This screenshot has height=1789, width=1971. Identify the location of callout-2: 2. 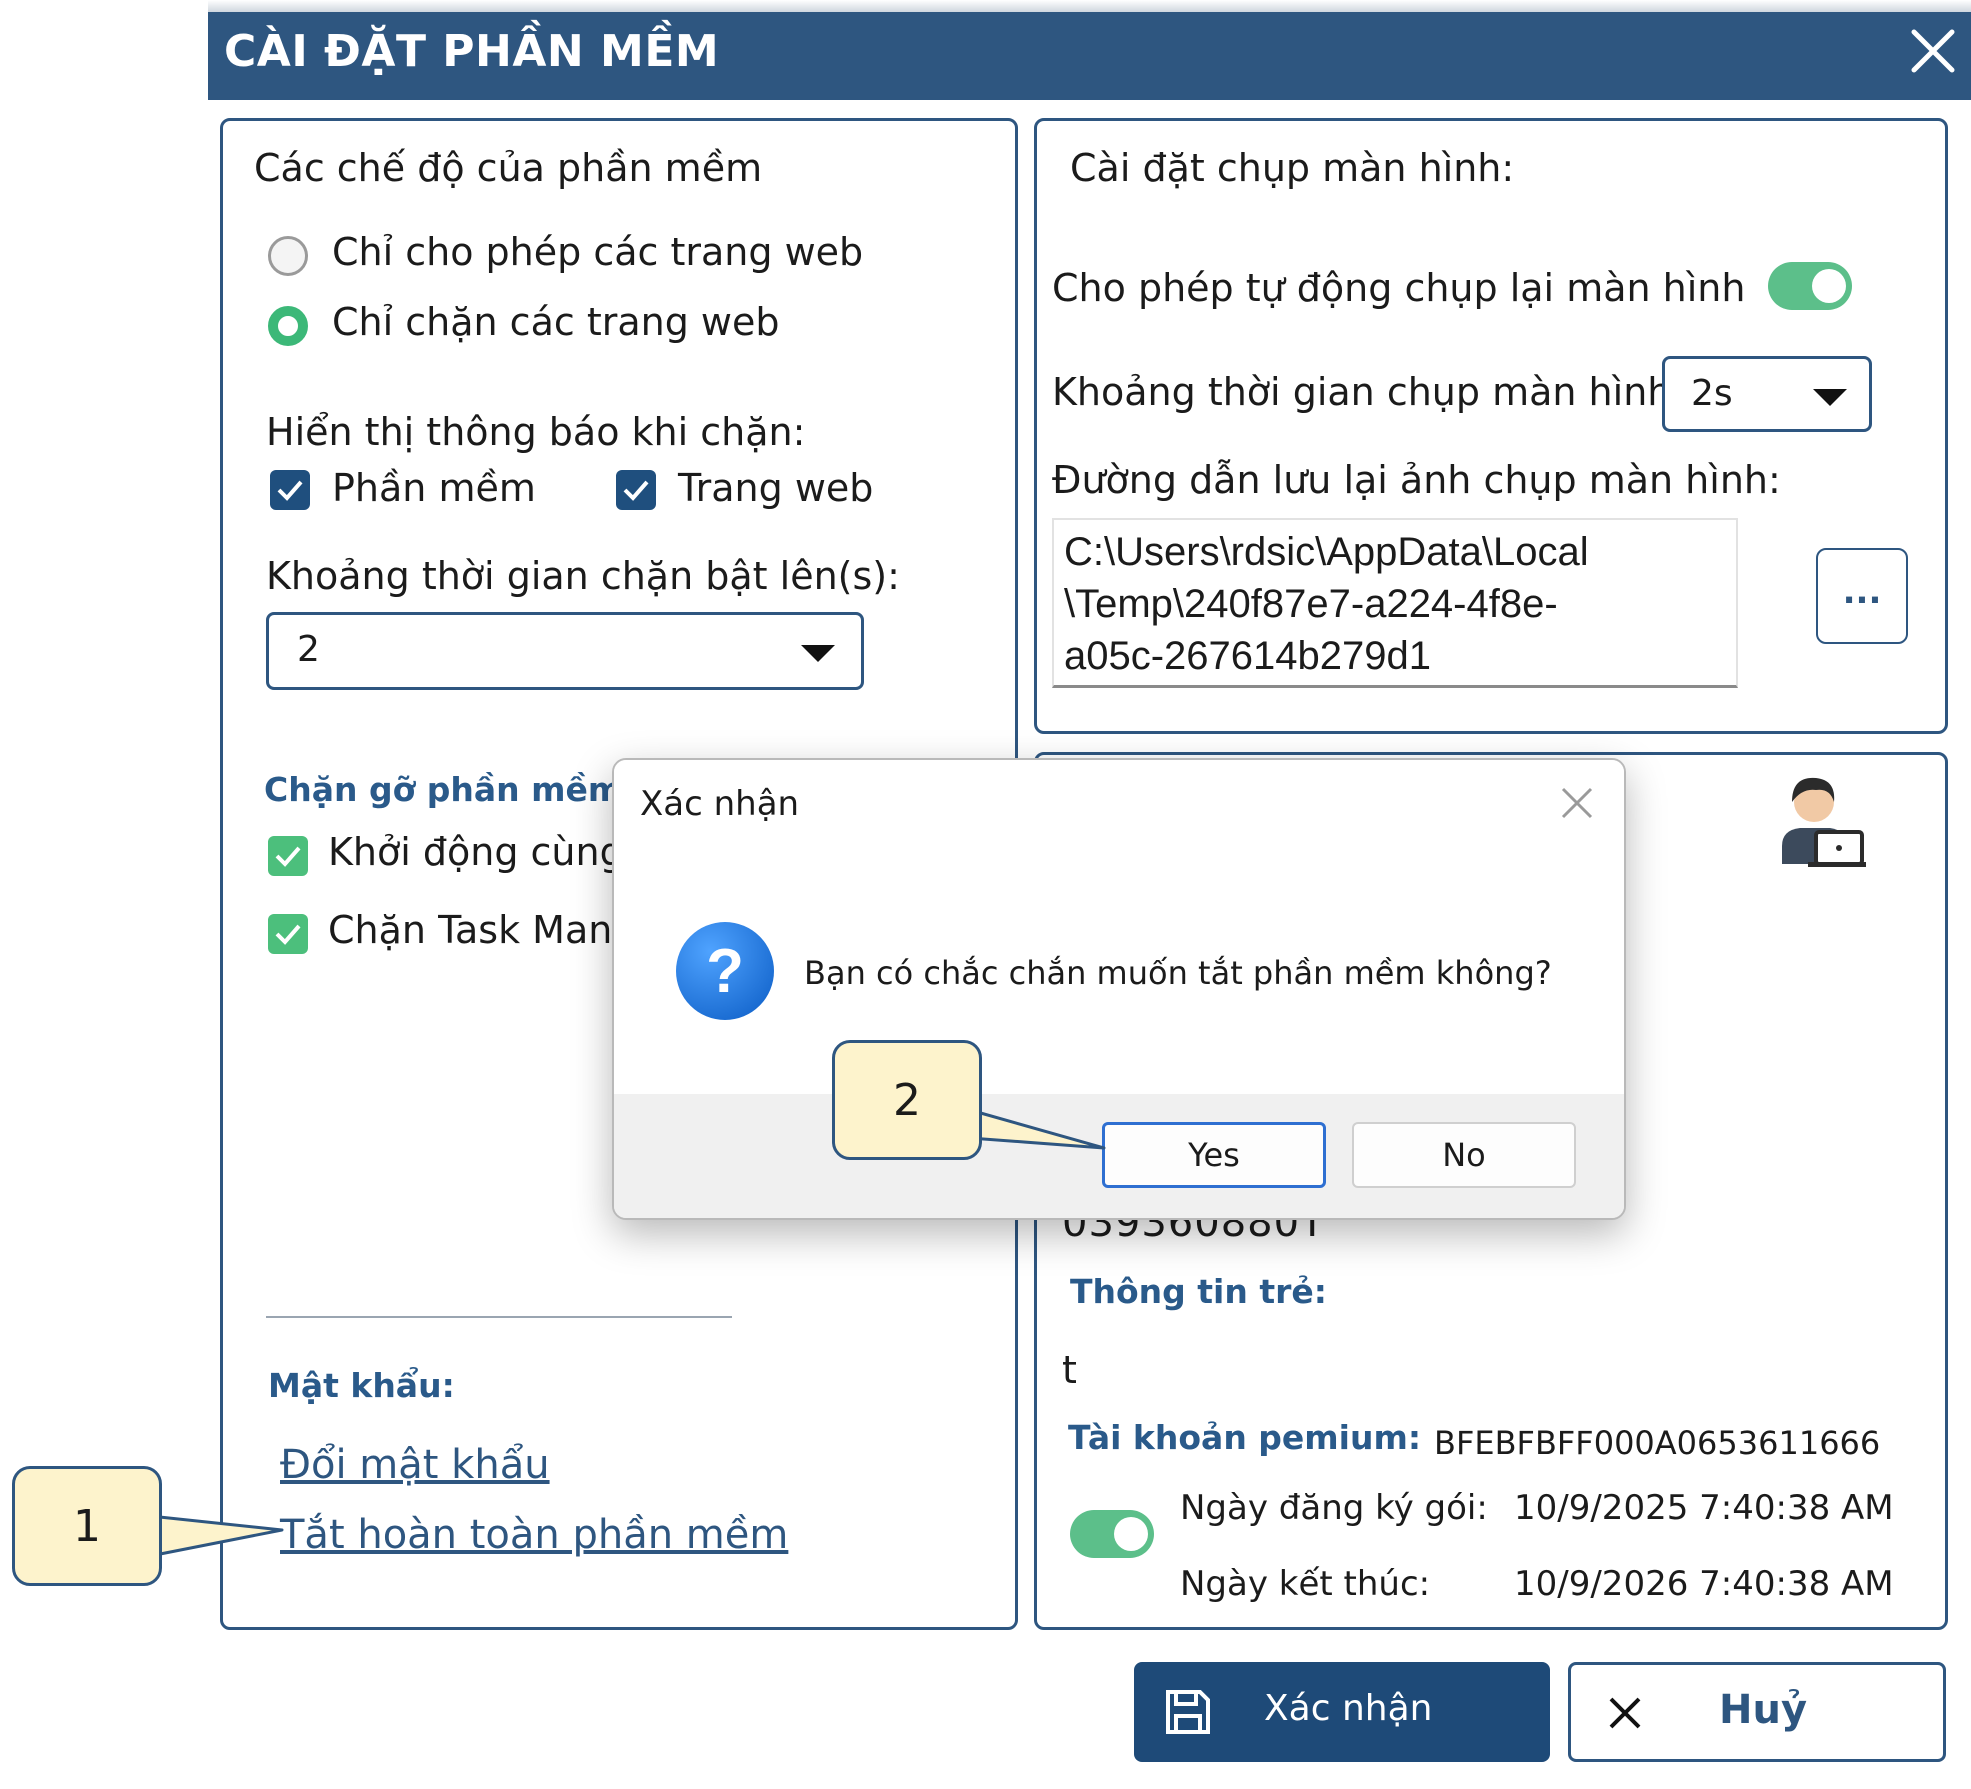
(907, 1100).